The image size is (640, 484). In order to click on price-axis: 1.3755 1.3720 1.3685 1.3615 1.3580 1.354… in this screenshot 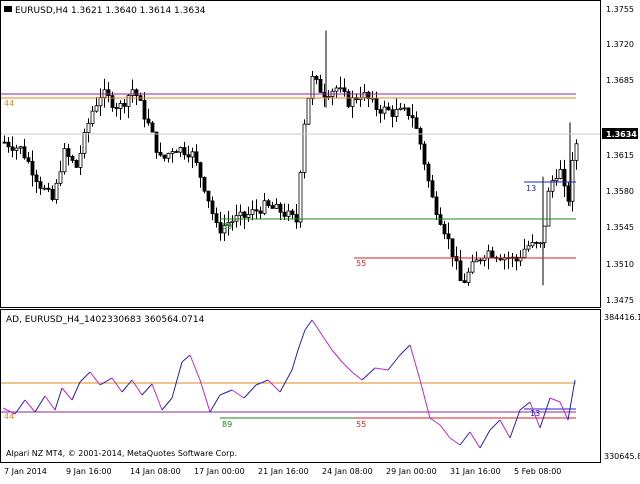, I will do `click(620, 155)`.